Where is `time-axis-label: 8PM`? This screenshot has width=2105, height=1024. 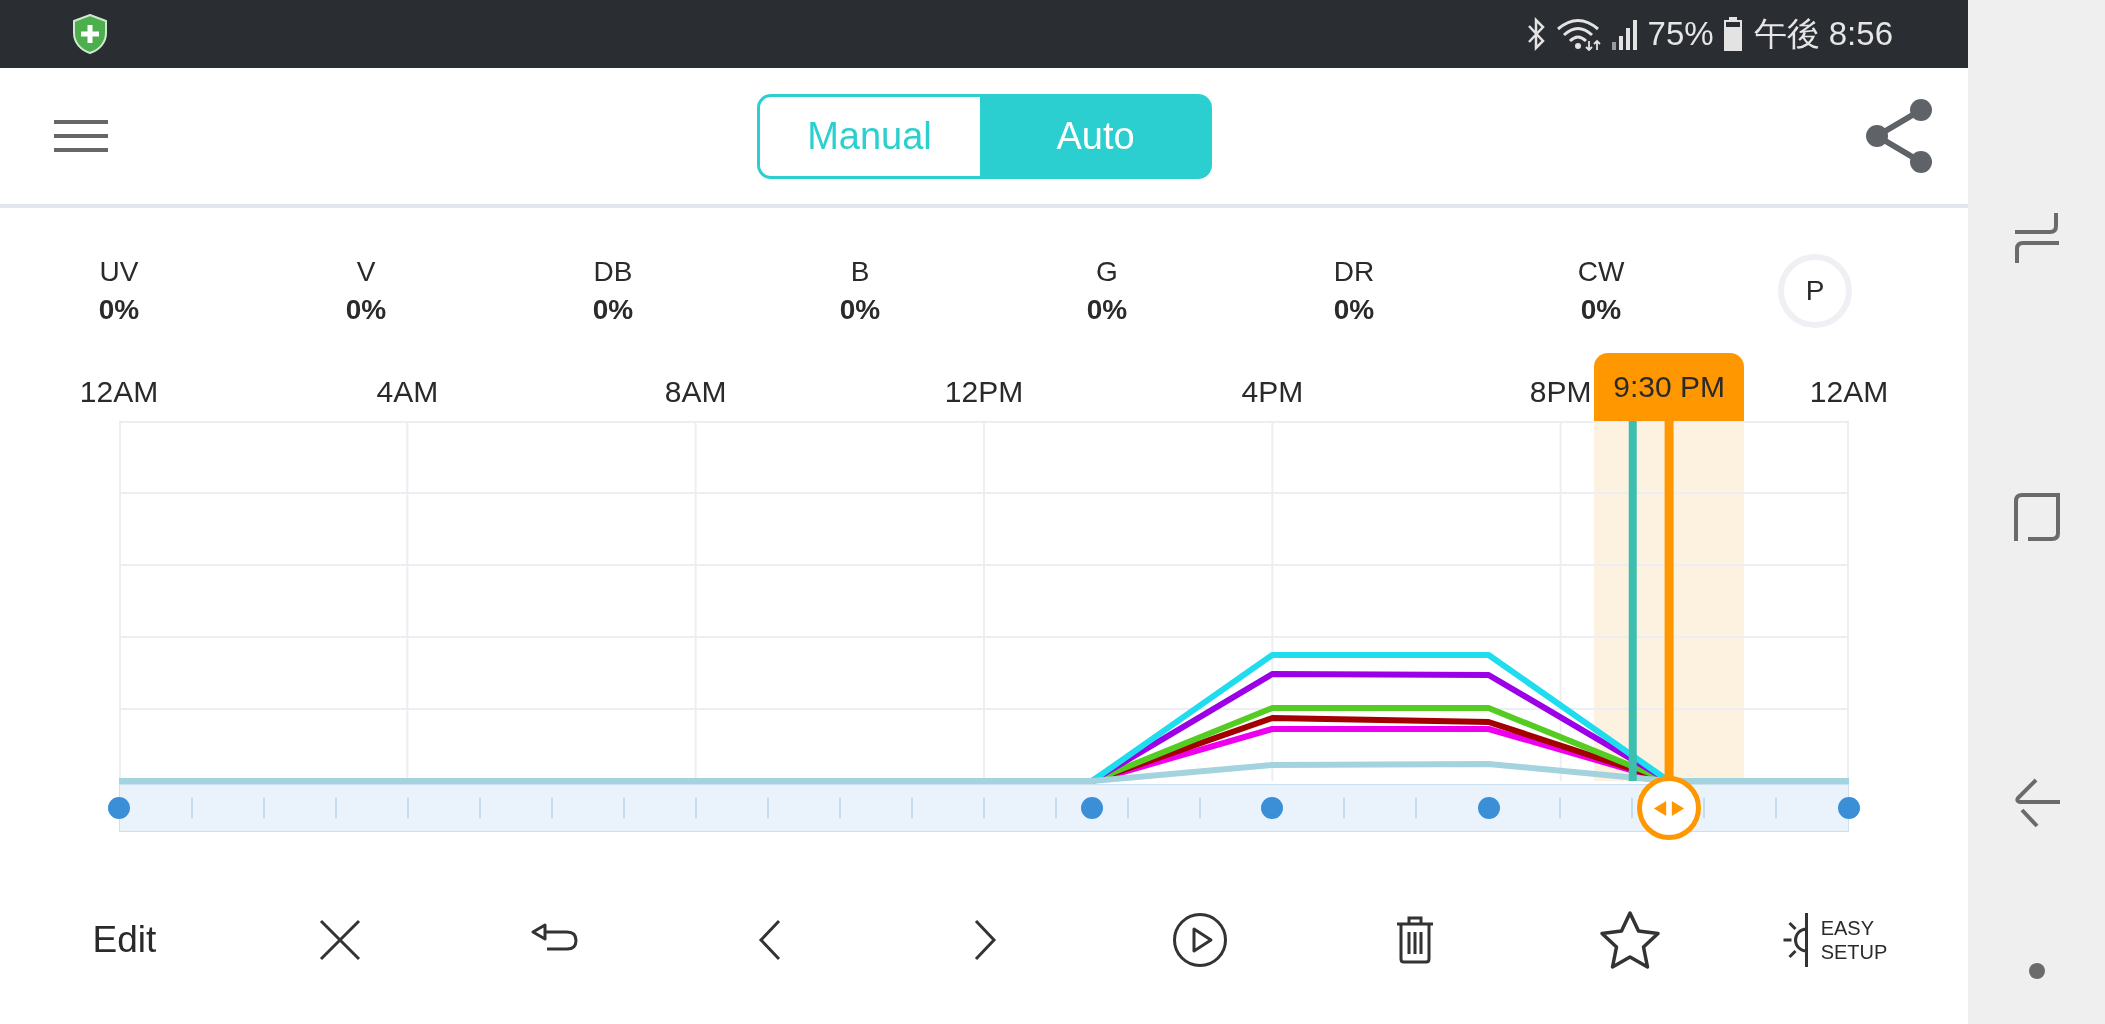
time-axis-label: 8PM is located at coordinates (1560, 392).